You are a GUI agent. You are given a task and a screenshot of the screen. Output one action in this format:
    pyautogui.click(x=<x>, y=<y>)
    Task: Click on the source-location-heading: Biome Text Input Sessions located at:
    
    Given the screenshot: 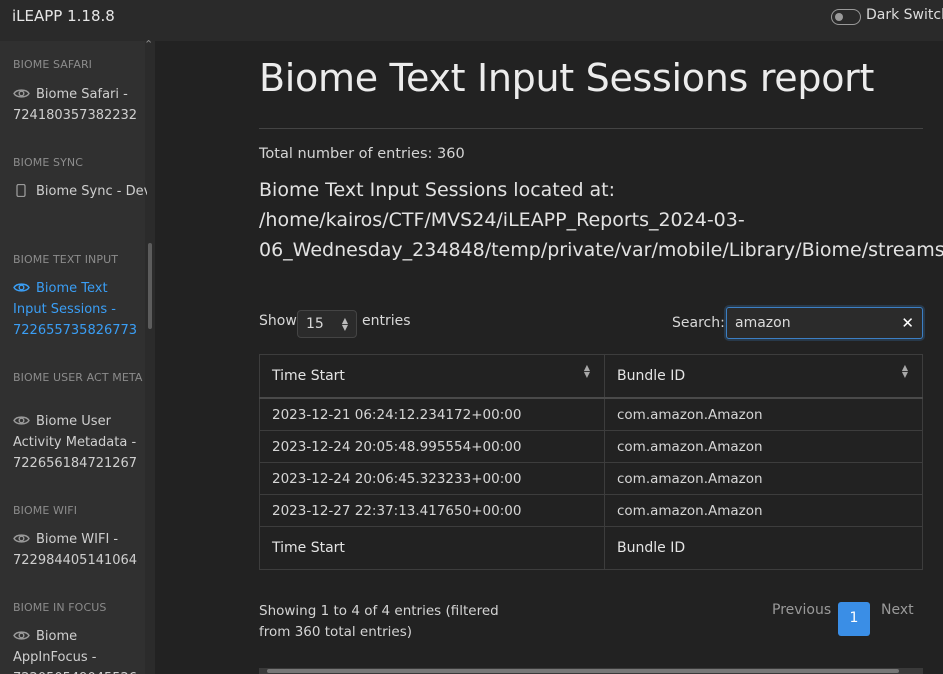 What is the action you would take?
    pyautogui.click(x=437, y=190)
    